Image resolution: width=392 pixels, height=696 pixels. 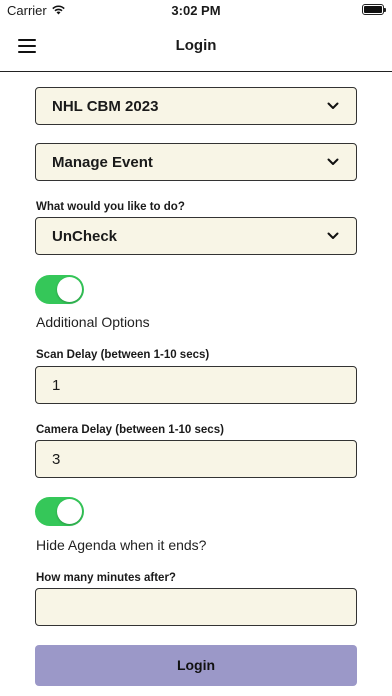 I want to click on hide-agenda-toggle, so click(x=59, y=511).